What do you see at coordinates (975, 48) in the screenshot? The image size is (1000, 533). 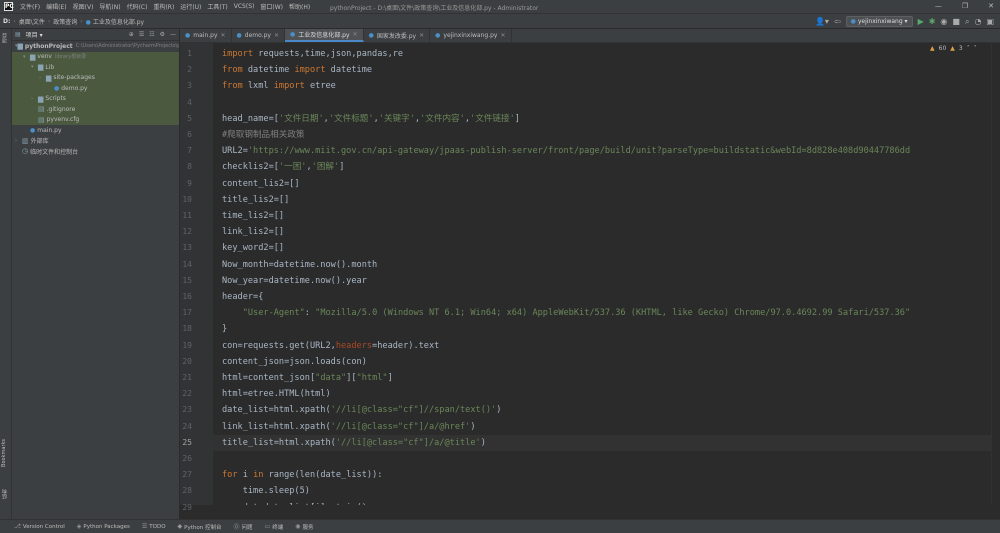 I see `chevron-down-icon: ˅` at bounding box center [975, 48].